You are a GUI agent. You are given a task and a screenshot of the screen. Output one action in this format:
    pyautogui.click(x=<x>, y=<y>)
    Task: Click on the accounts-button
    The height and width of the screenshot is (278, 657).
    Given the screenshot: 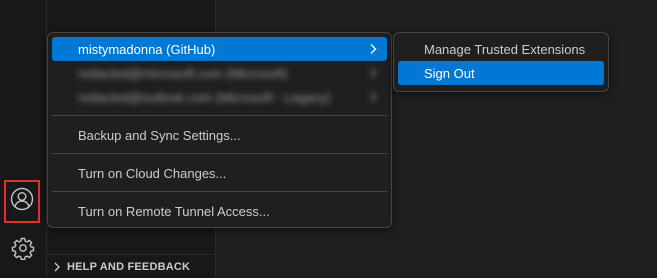 What is the action you would take?
    pyautogui.click(x=22, y=201)
    